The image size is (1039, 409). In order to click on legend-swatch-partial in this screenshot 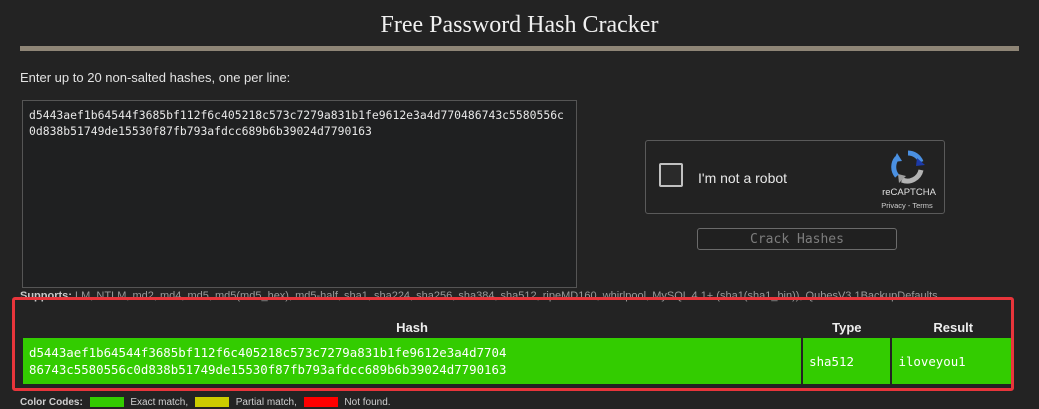, I will do `click(211, 402)`.